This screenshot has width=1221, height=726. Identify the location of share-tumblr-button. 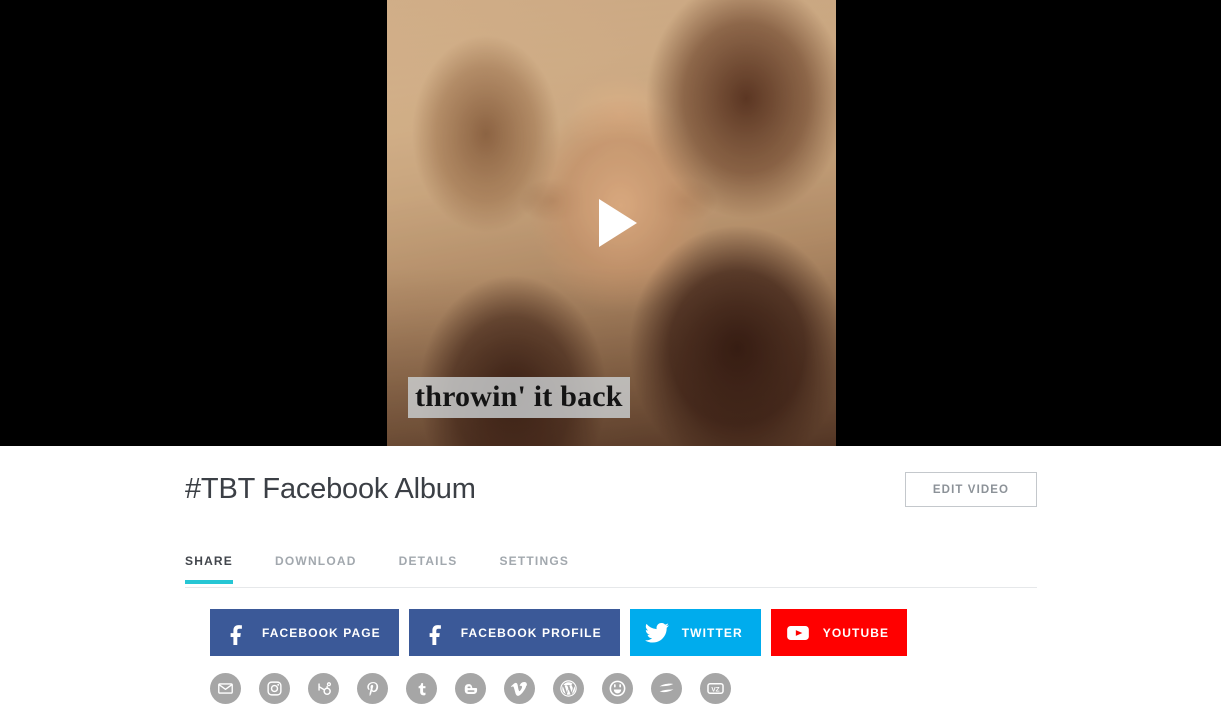
(421, 688).